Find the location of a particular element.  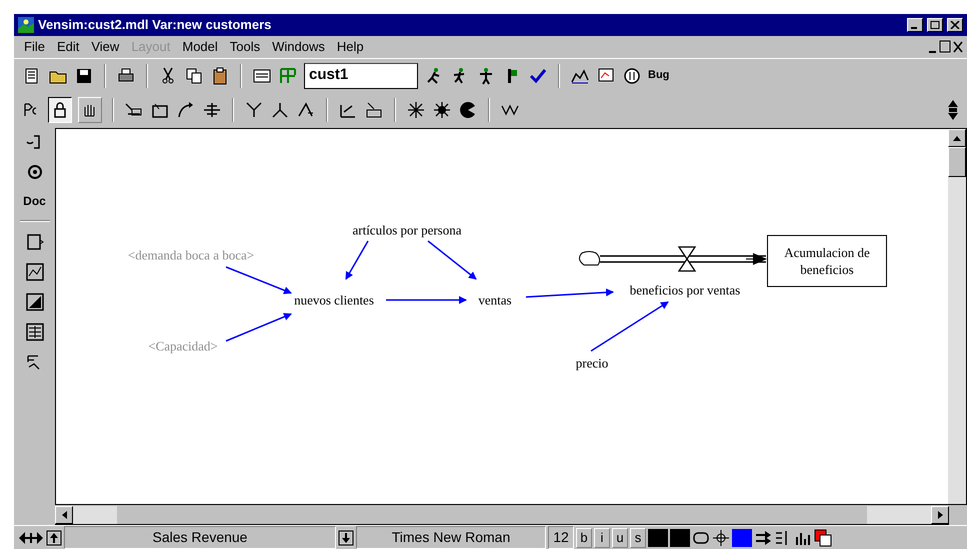

menu-item: Model is located at coordinates (200, 47).